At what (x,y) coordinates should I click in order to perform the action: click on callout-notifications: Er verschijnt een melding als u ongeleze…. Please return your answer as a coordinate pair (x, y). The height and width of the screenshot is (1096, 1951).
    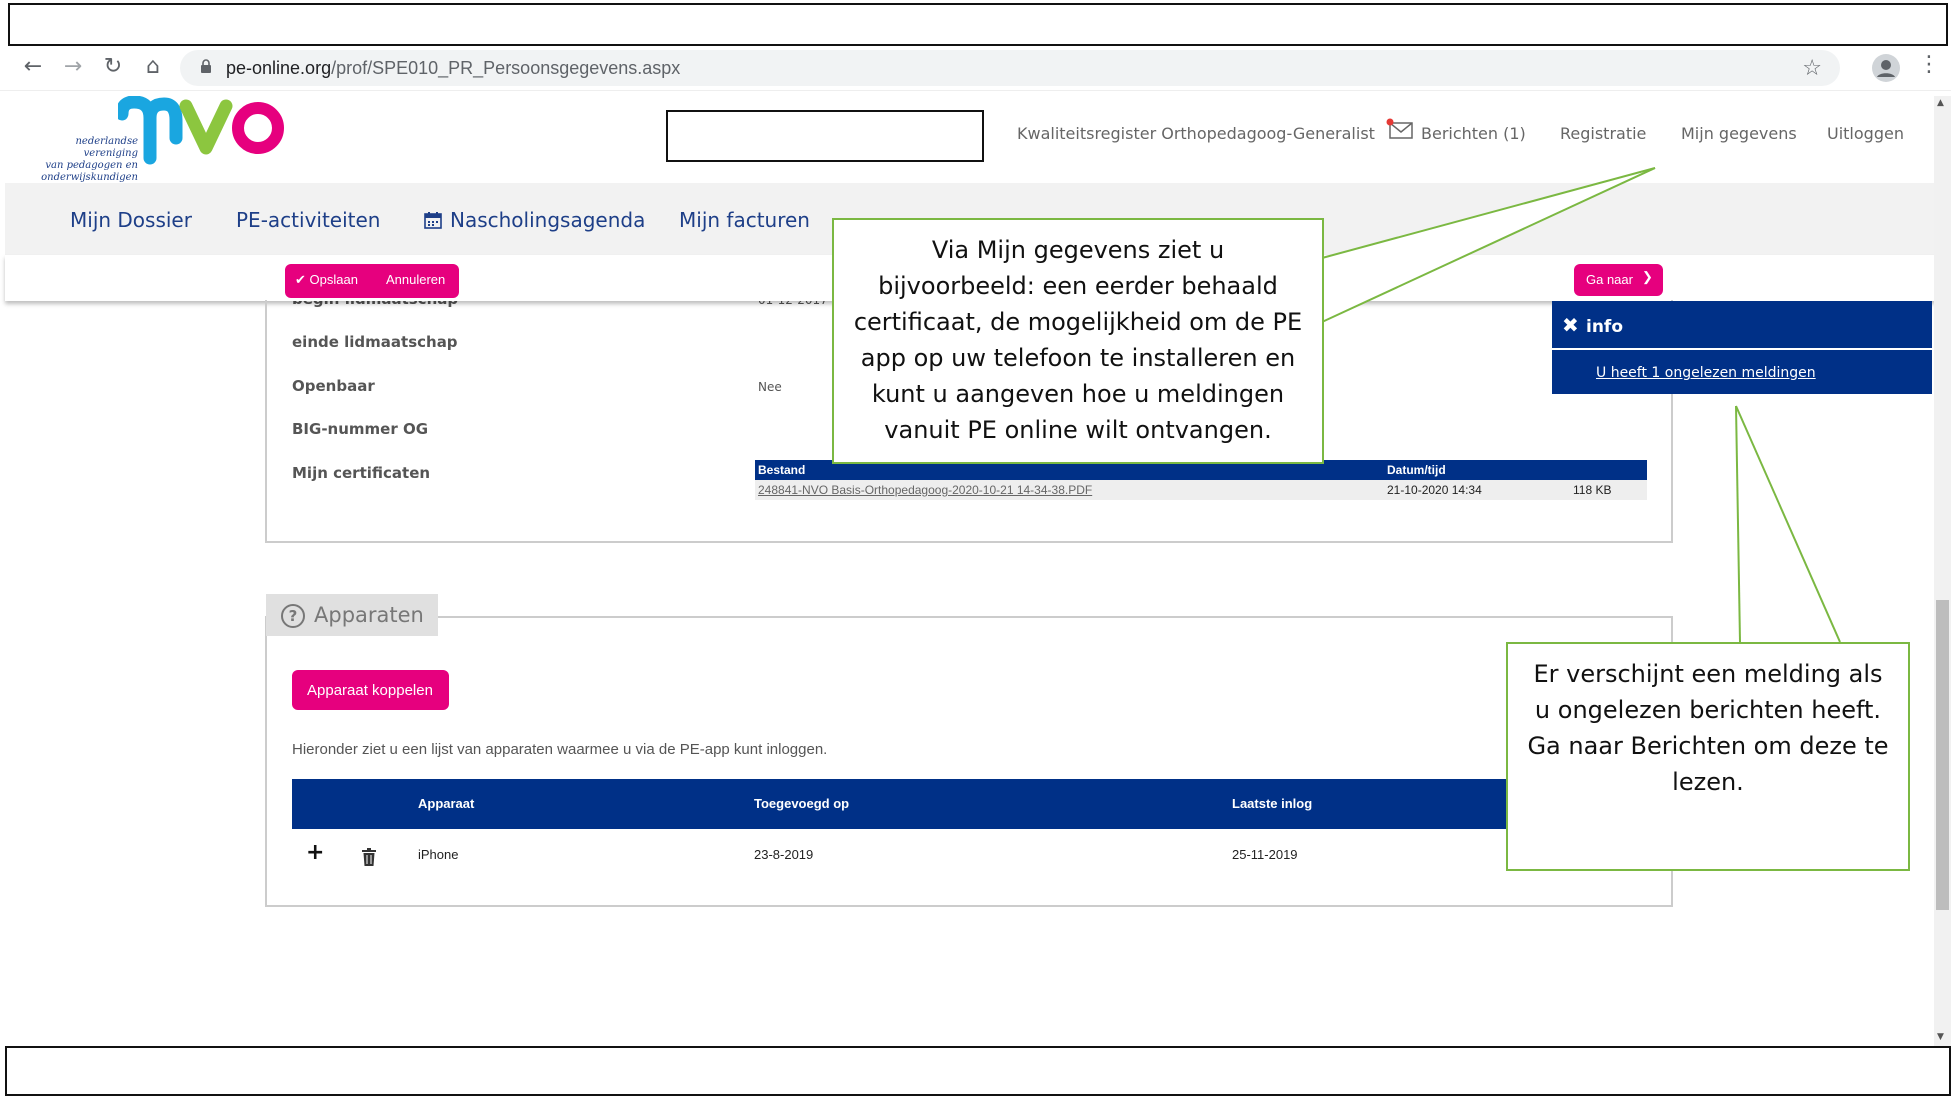
    Looking at the image, I should click on (1708, 756).